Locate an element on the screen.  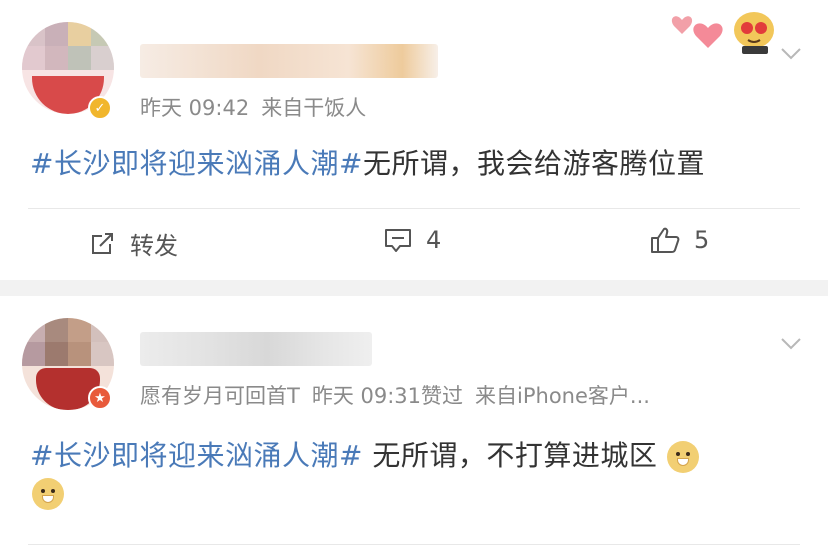
post-body: #长沙即将迎来汹涌人潮#无所谓，我会给游客腾位置 is located at coordinates (367, 162).